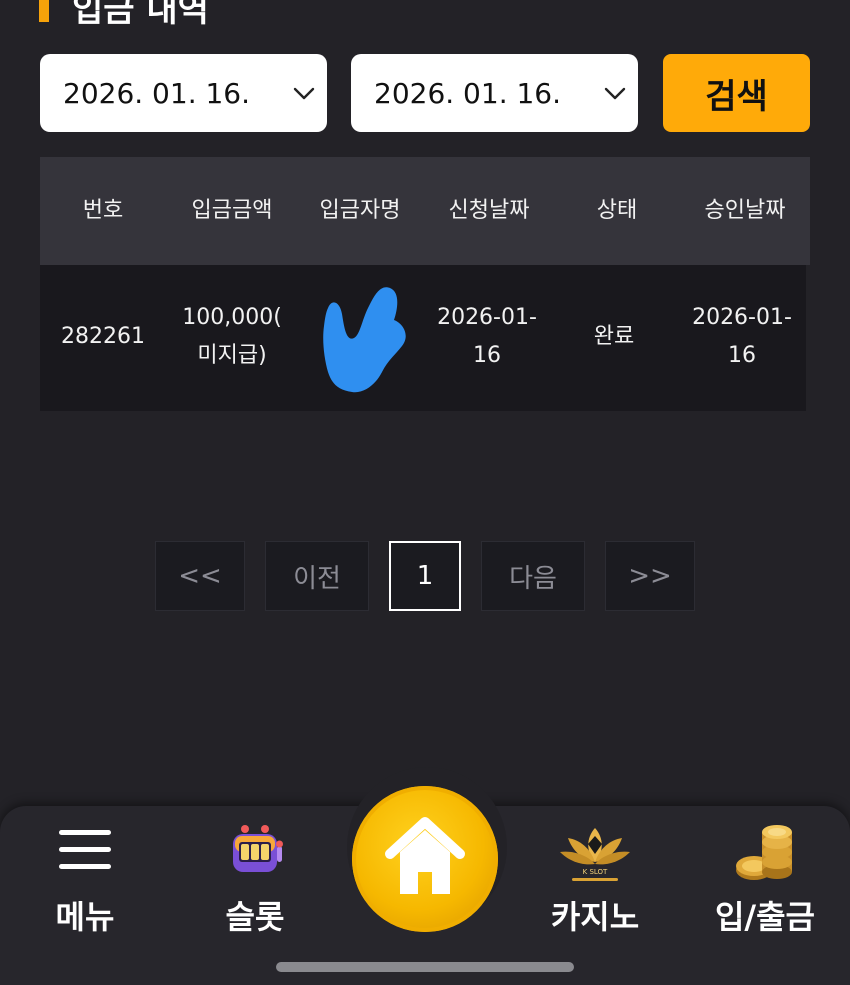  Describe the element at coordinates (595, 882) in the screenshot. I see `nav-casino: K SLOT 카지노` at that location.